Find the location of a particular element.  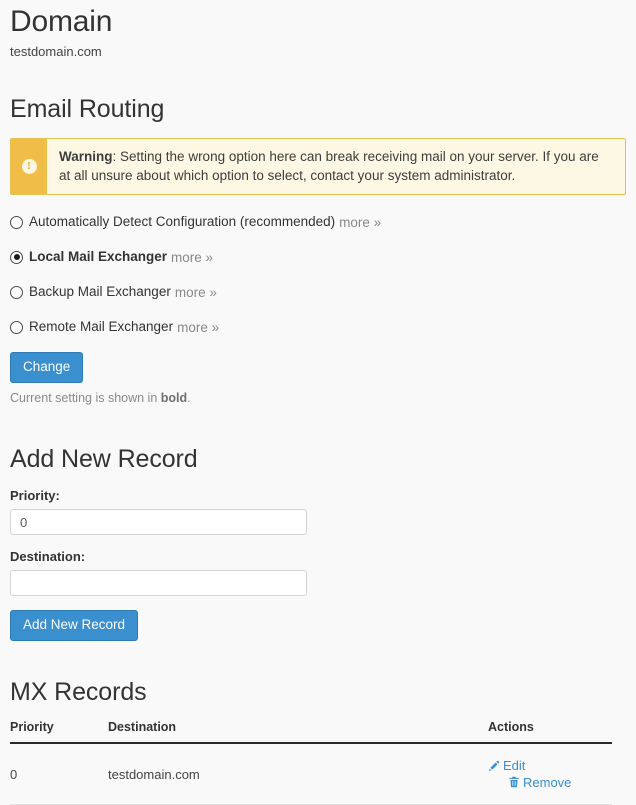

table-header: Priority Destination Actions is located at coordinates (311, 732).